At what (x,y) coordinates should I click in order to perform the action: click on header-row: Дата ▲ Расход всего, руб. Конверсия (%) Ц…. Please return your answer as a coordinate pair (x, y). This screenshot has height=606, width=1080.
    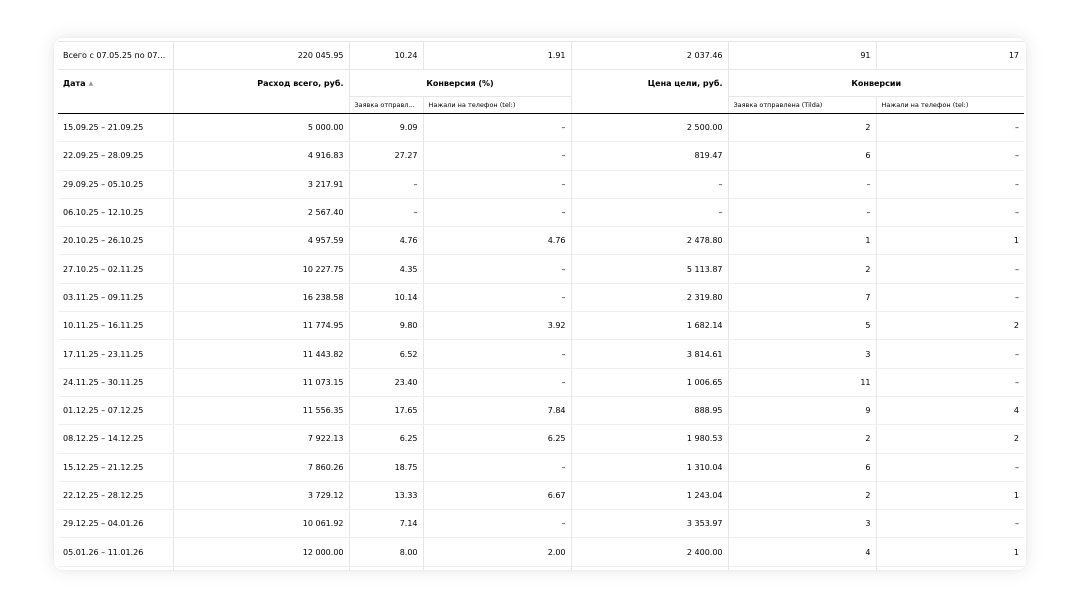
    Looking at the image, I should click on (541, 91).